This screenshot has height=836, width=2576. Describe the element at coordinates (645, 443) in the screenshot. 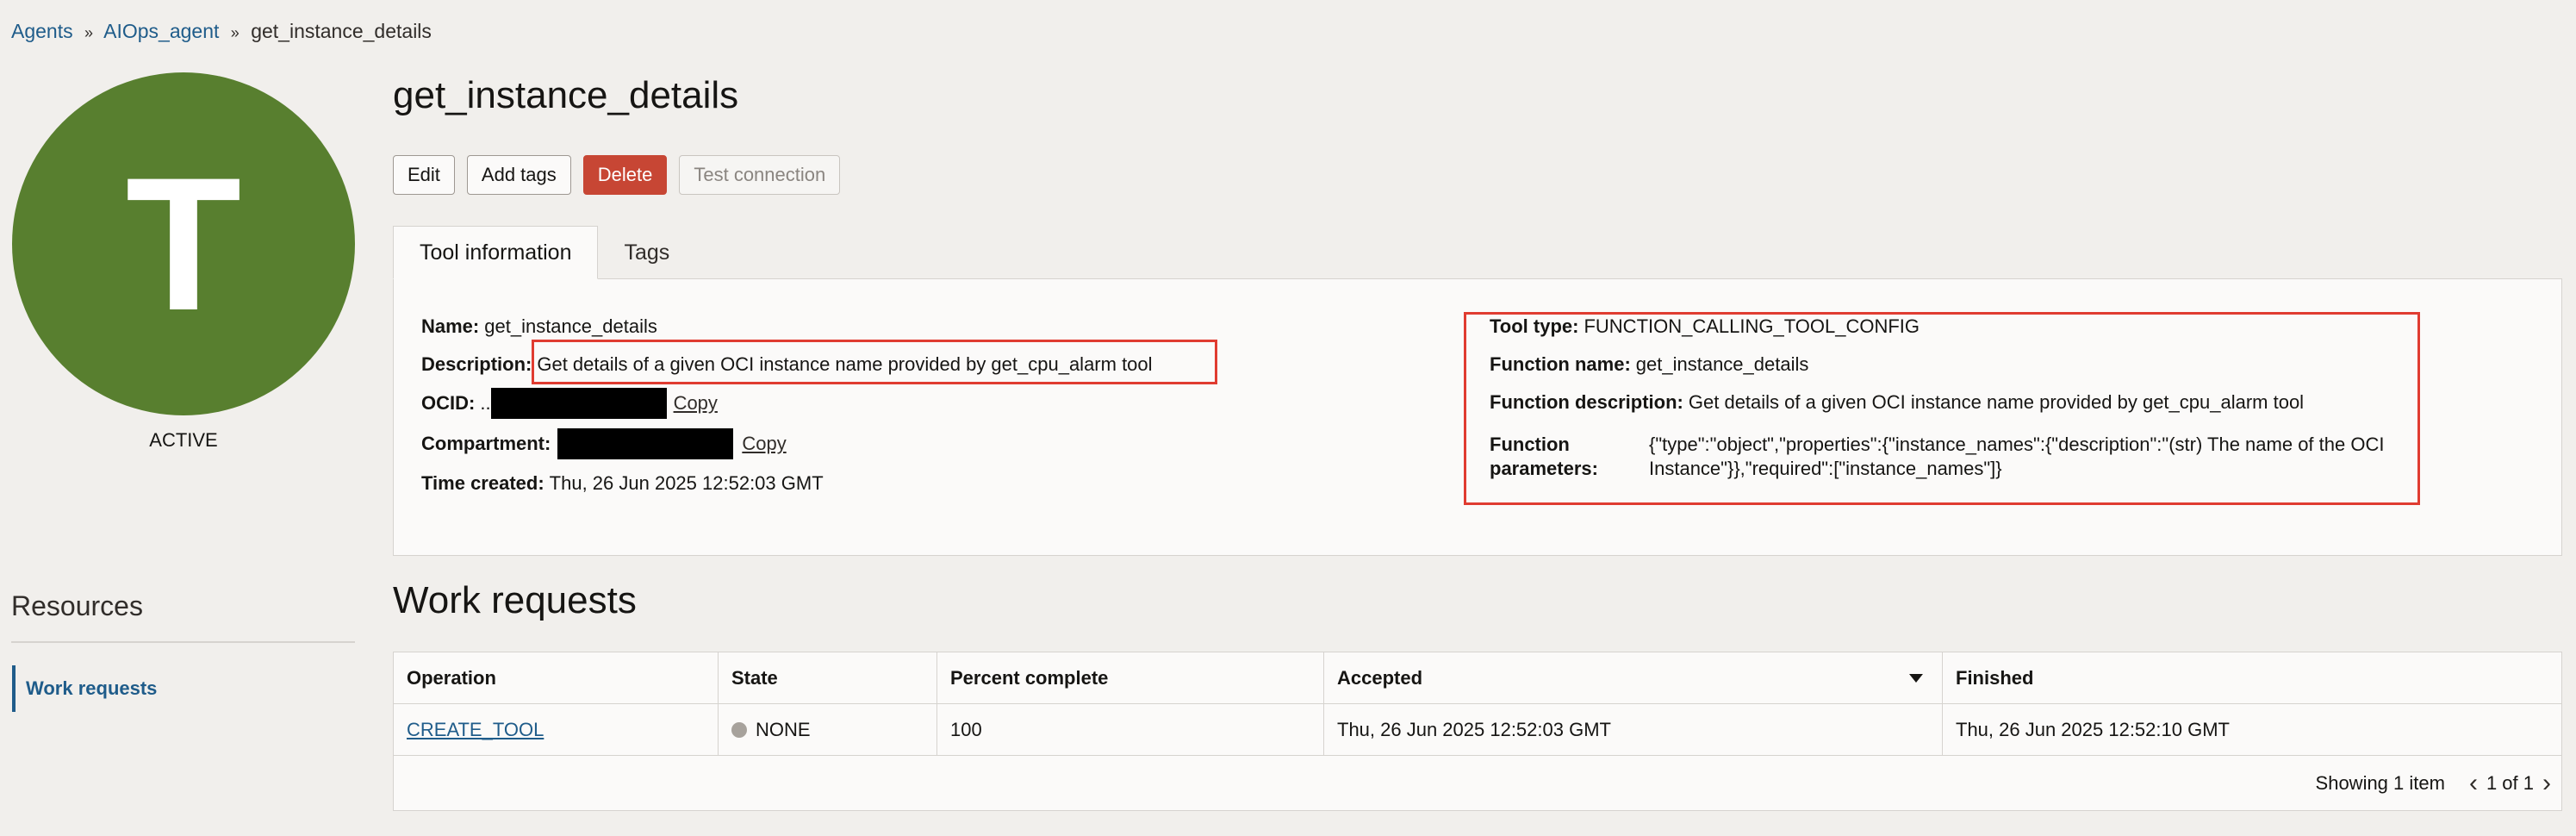

I see `compartment-redacted` at that location.